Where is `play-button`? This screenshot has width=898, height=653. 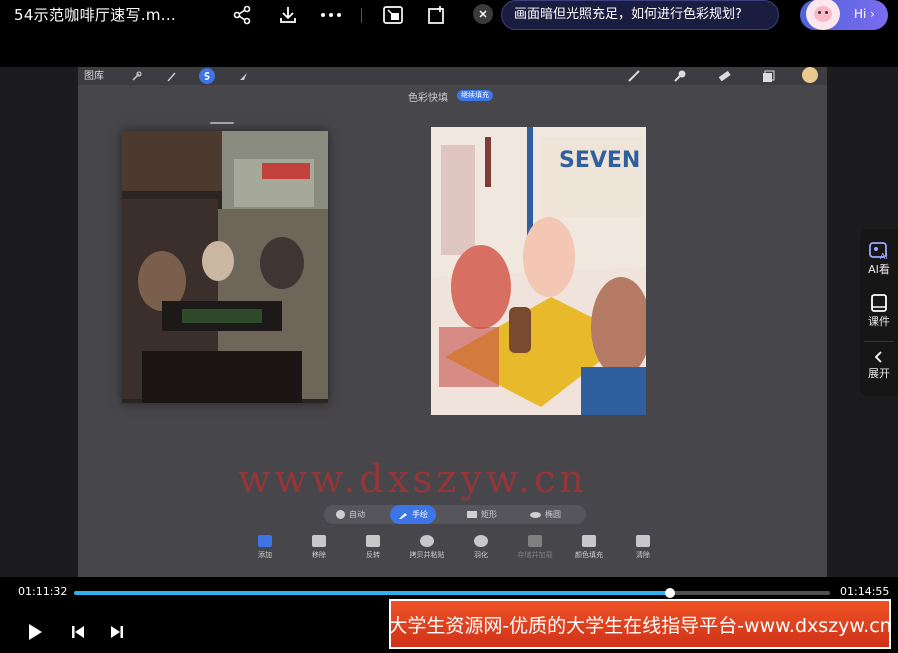
play-button is located at coordinates (35, 632).